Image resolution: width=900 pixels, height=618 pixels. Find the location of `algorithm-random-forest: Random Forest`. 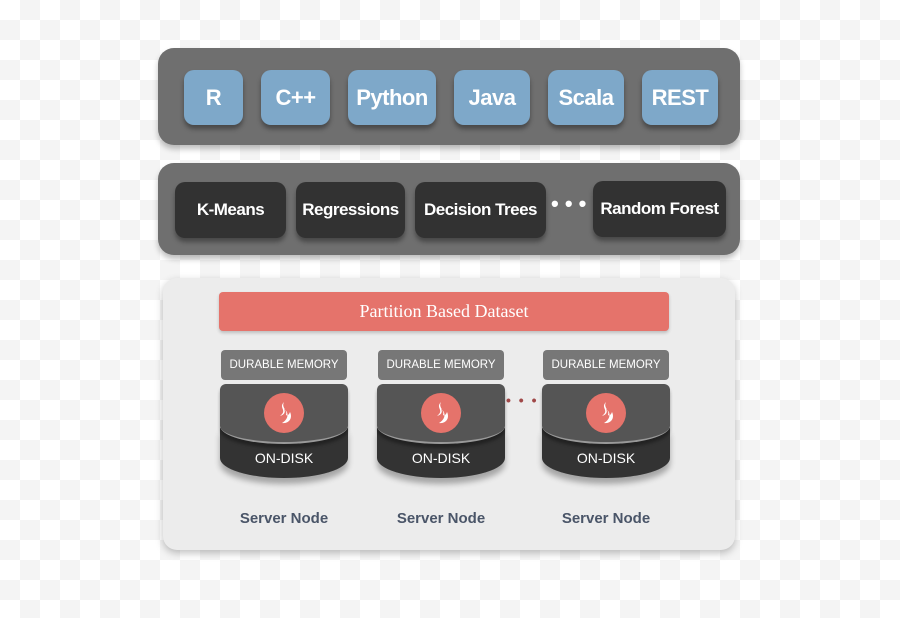

algorithm-random-forest: Random Forest is located at coordinates (659, 209).